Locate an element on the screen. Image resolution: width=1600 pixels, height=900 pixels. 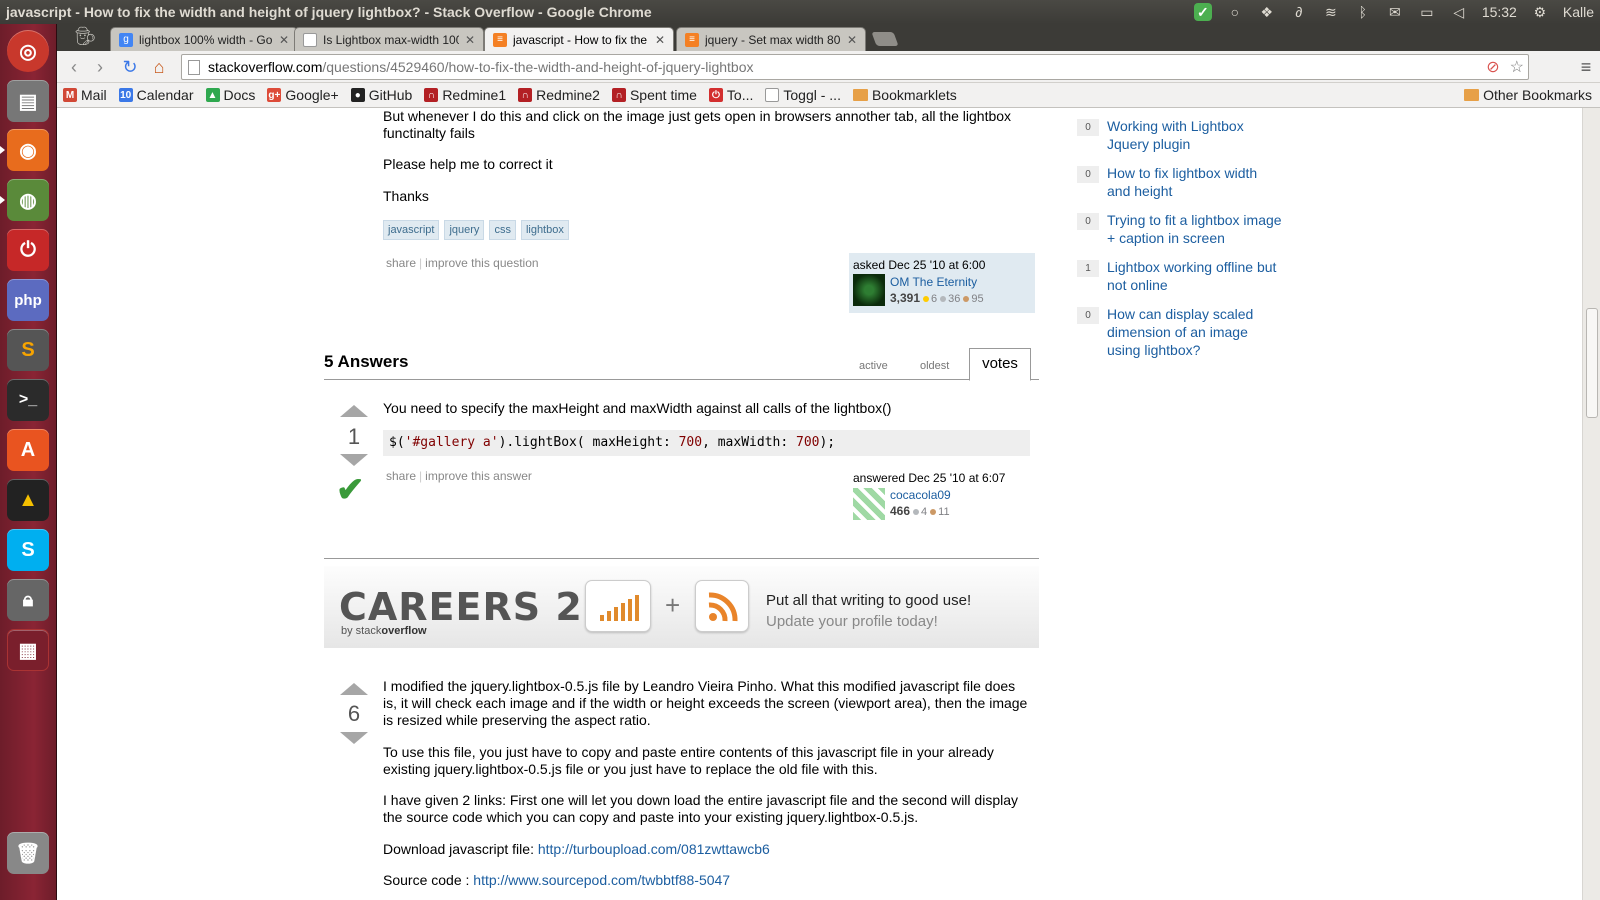
user-link: OM The Eternity is located at coordinates (937, 282).